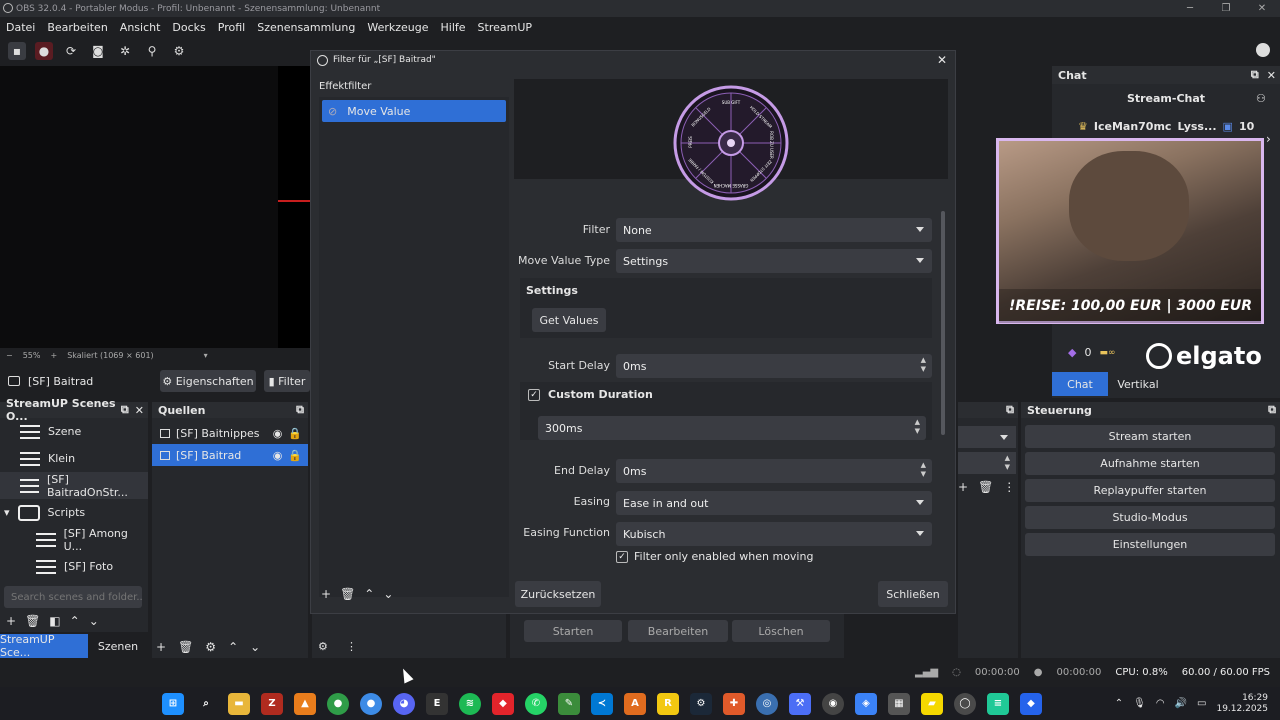 The height and width of the screenshot is (720, 1280). I want to click on epic-games-icon: E, so click(437, 703).